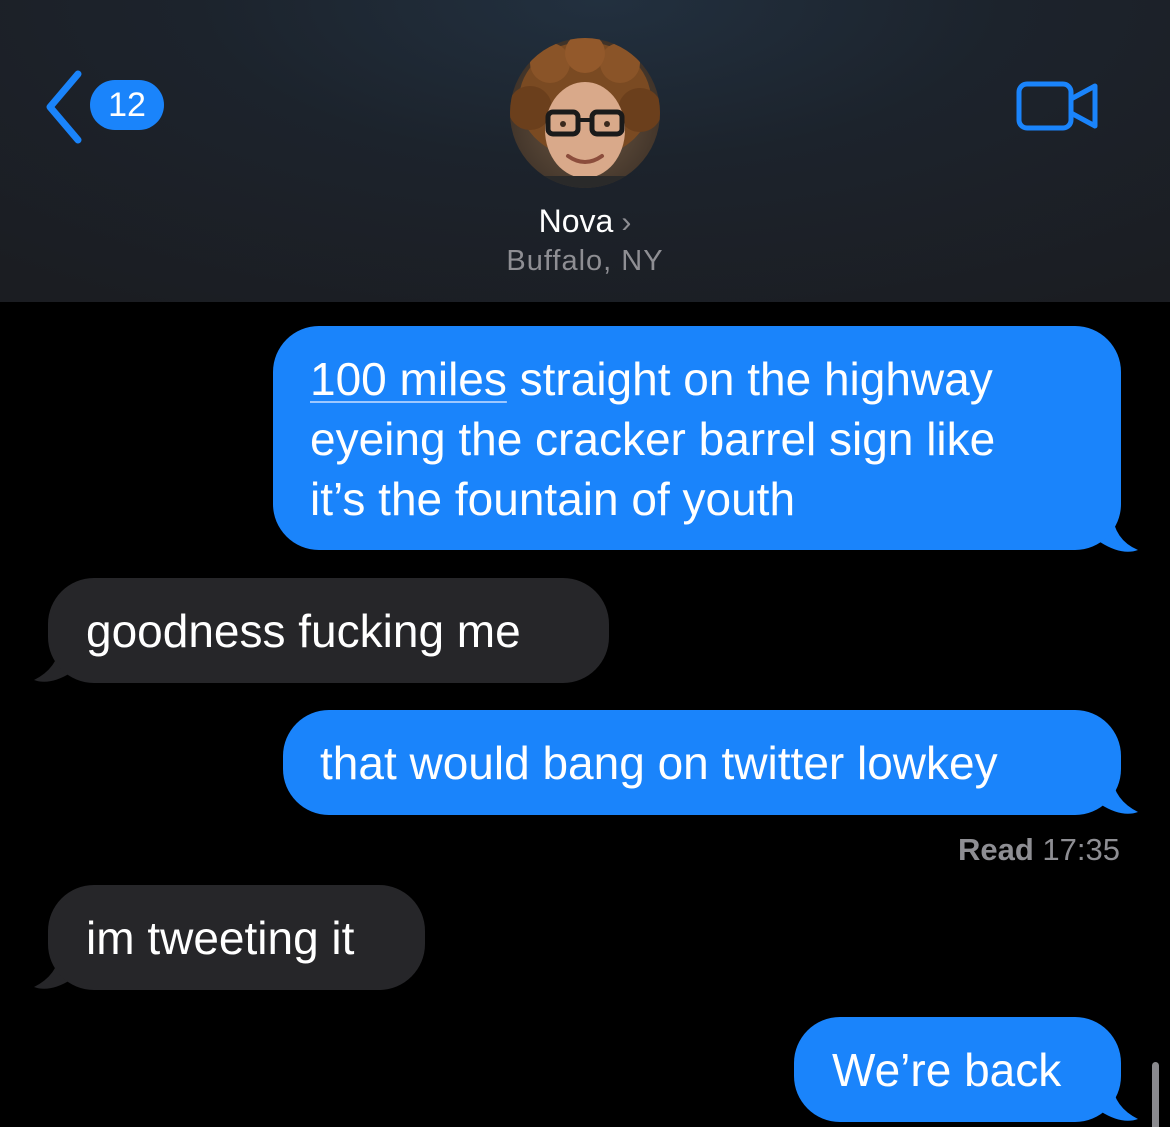 The image size is (1170, 1127). I want to click on chevron-left-icon, so click(64, 107).